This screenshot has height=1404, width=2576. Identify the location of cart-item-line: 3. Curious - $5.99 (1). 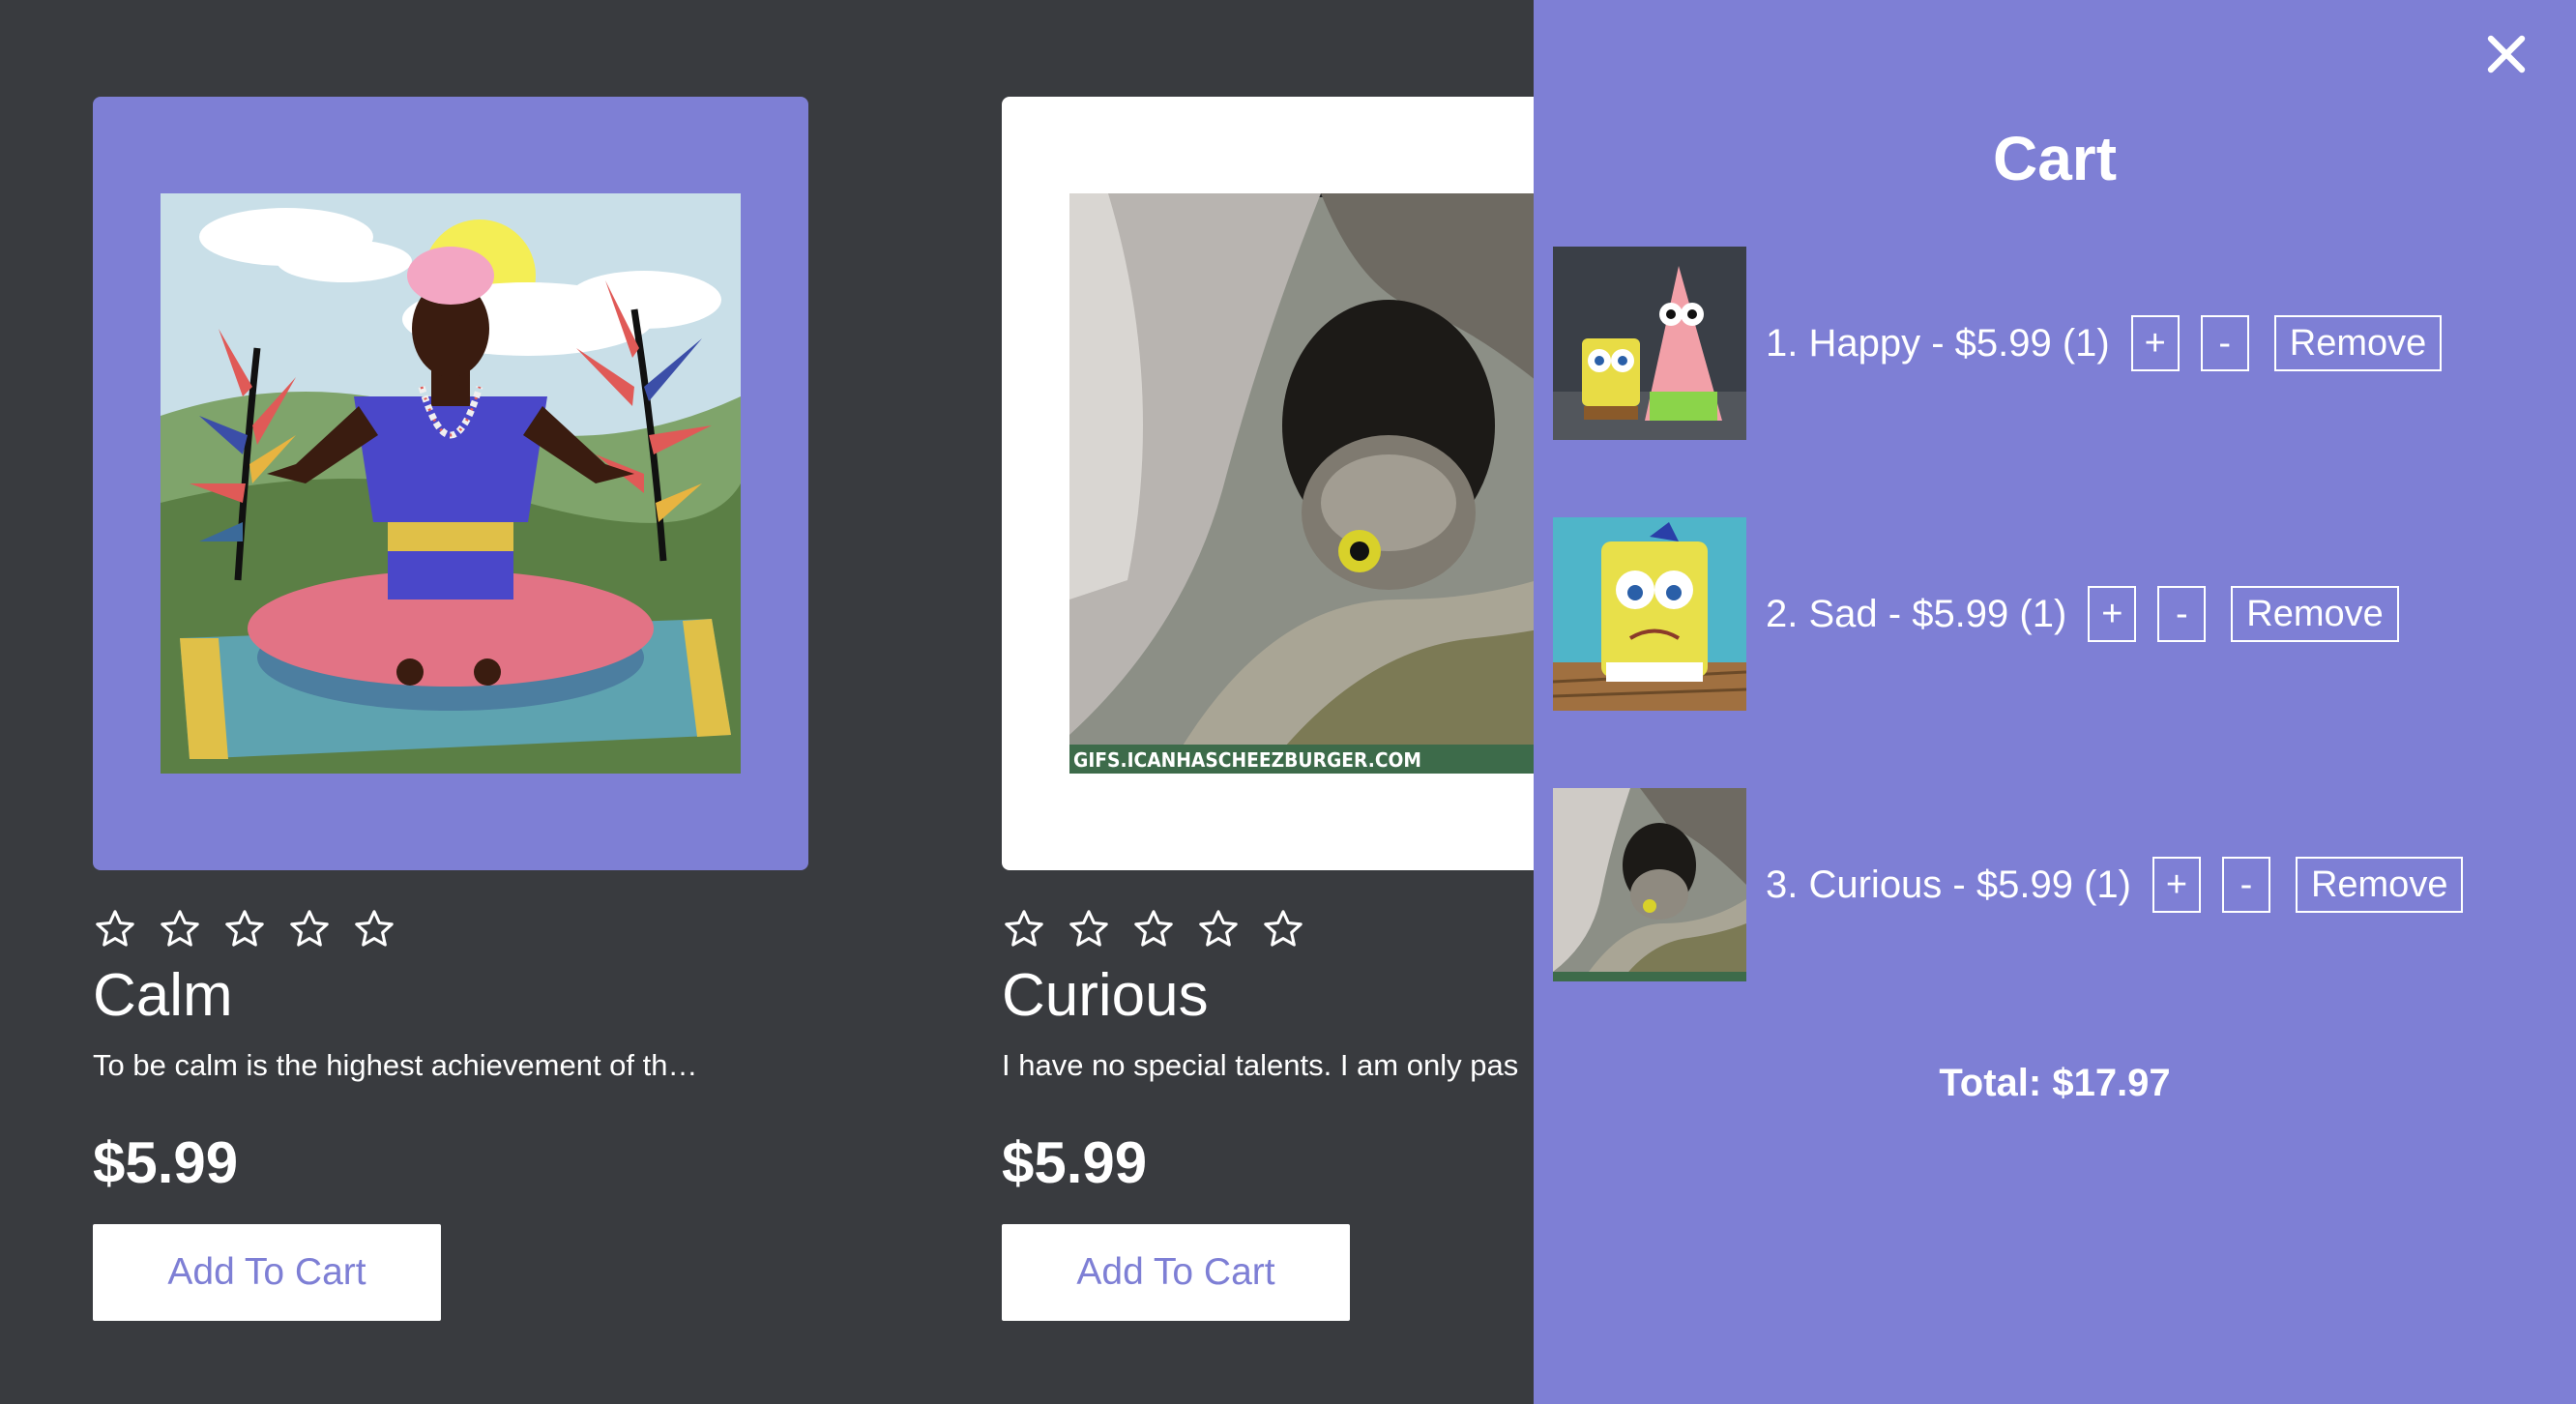
(1948, 884).